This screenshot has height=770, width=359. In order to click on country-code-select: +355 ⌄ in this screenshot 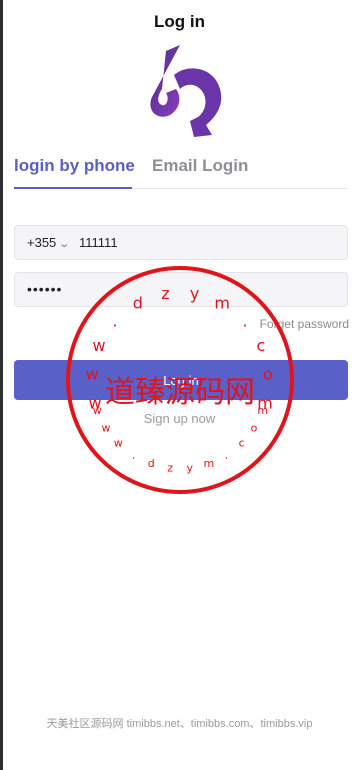, I will do `click(49, 242)`.